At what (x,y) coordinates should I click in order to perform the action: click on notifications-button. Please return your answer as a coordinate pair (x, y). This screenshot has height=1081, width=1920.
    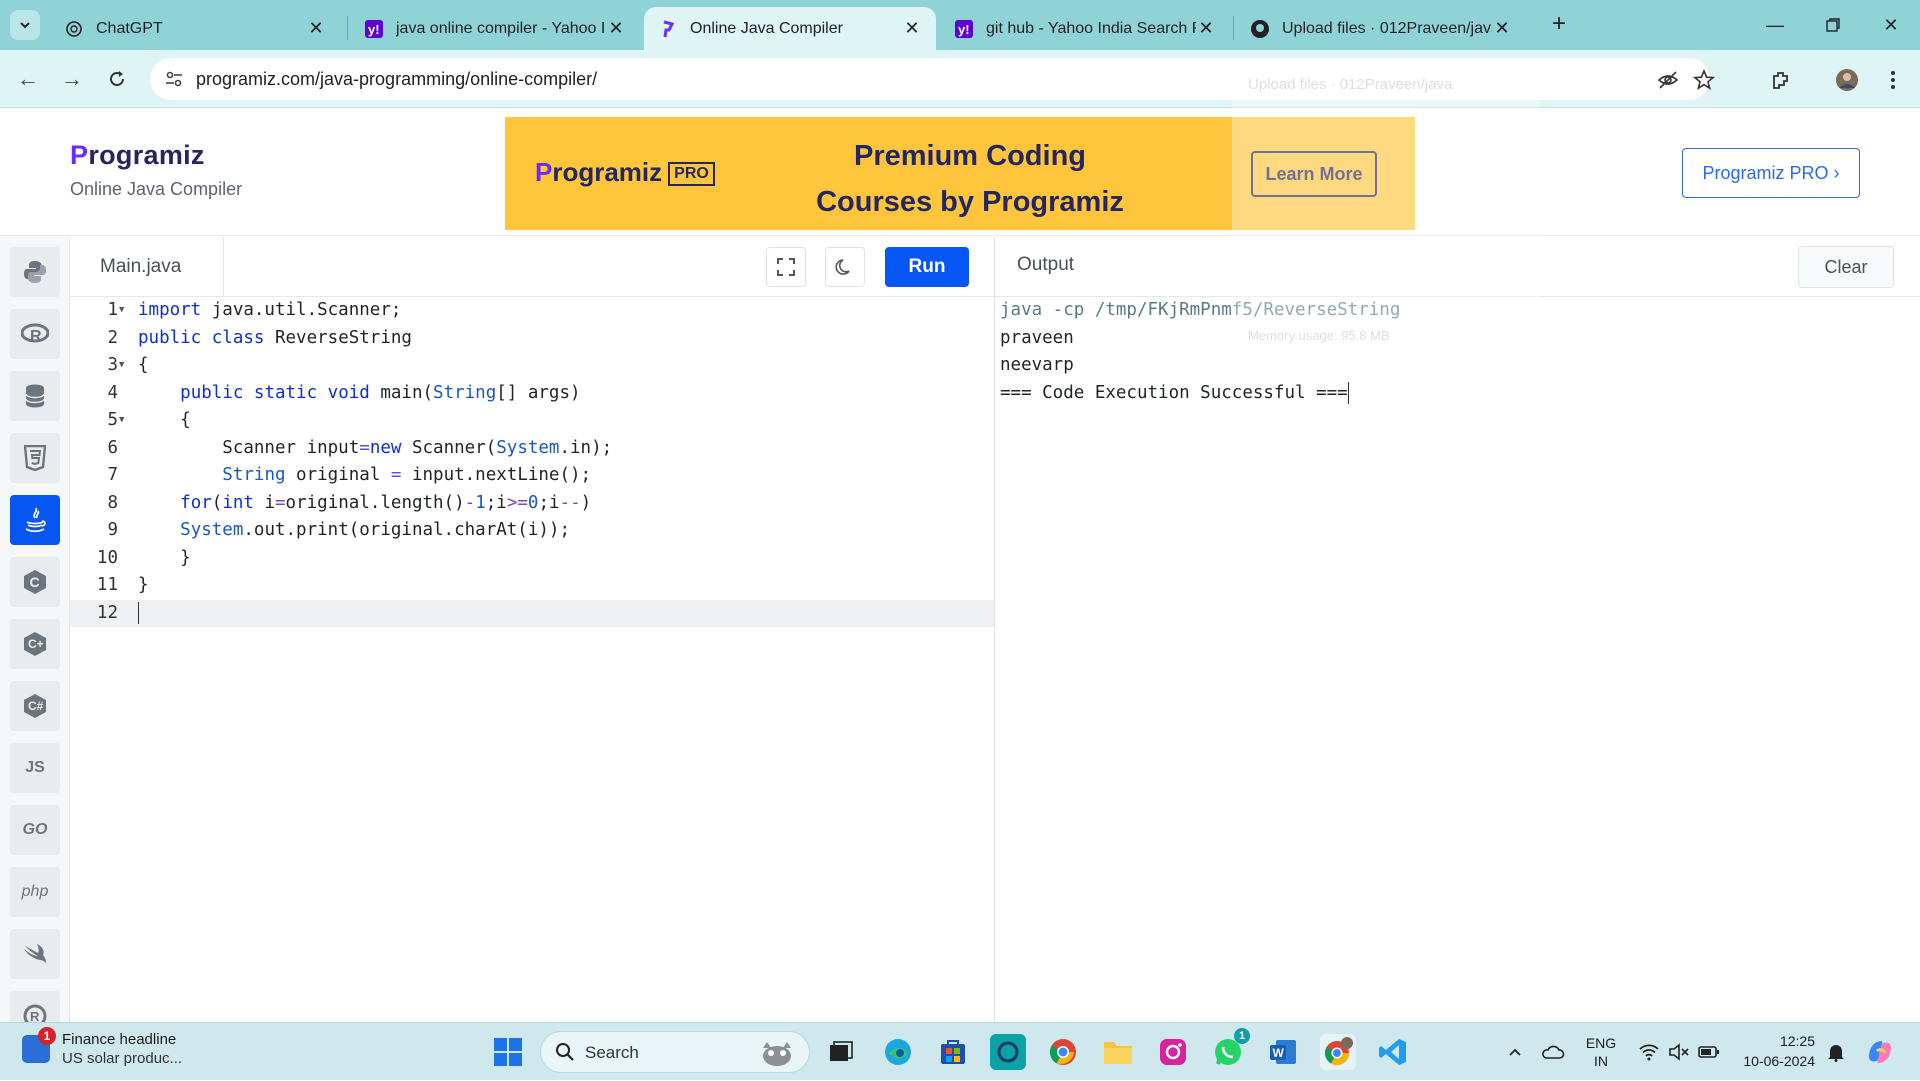
    Looking at the image, I should click on (1836, 1052).